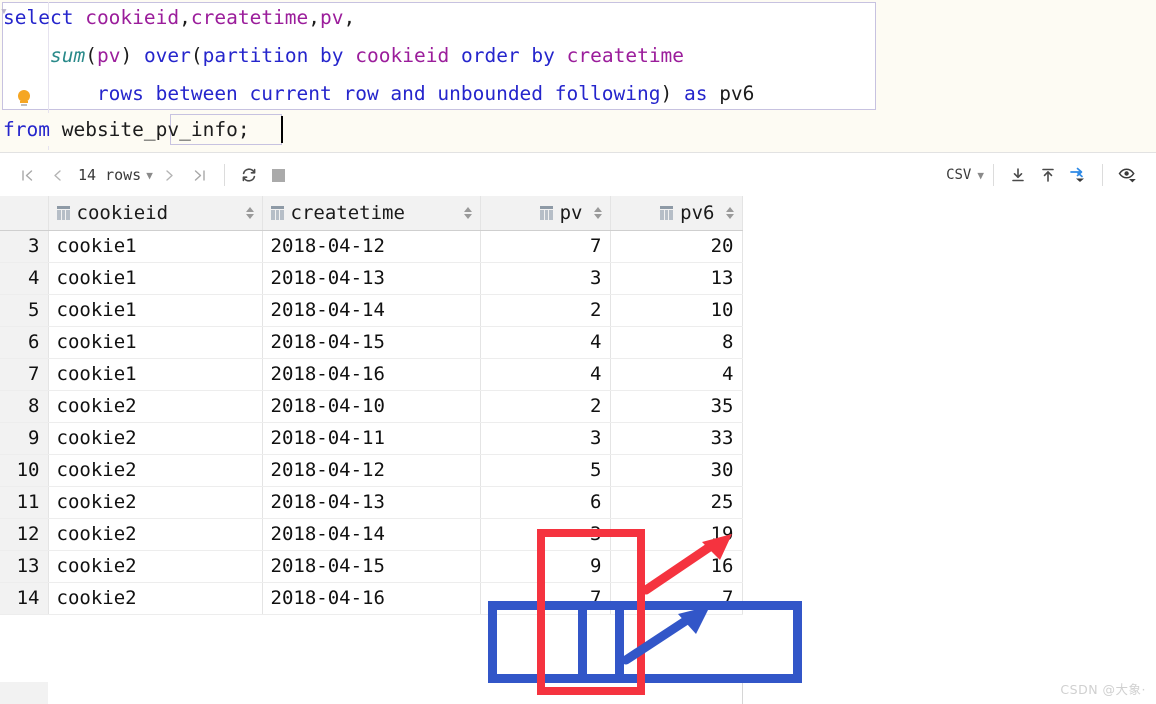 Image resolution: width=1156 pixels, height=704 pixels. I want to click on download-icon, so click(1018, 175).